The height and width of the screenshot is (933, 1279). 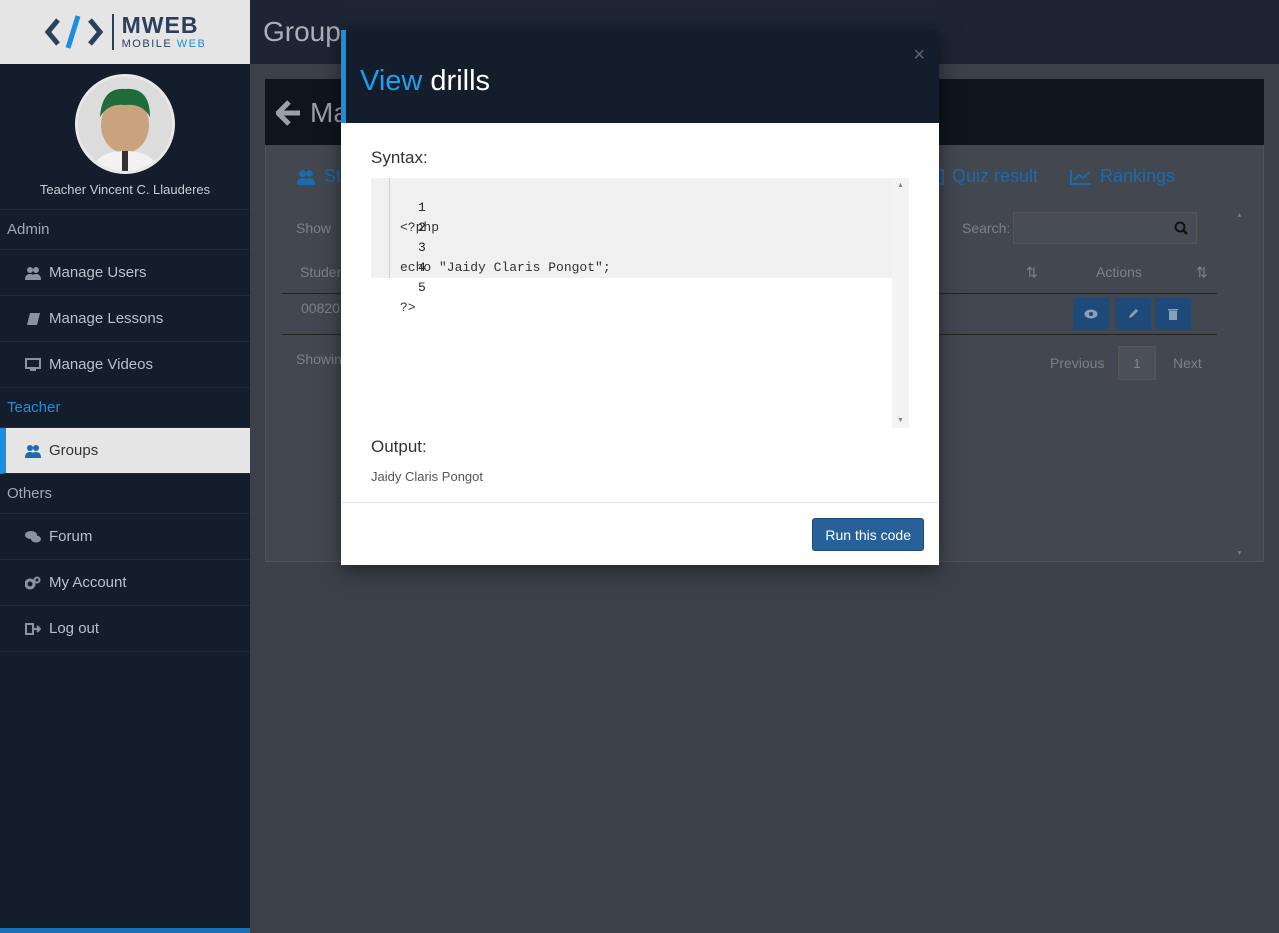 What do you see at coordinates (33, 365) in the screenshot?
I see `monitor-icon` at bounding box center [33, 365].